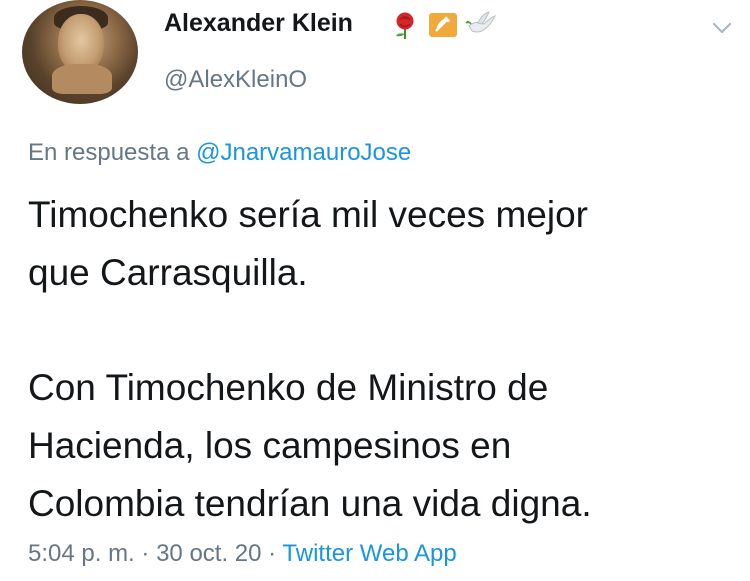 Image resolution: width=750 pixels, height=581 pixels. I want to click on tweet-line: Colombia tendrían una vida digna., so click(310, 503).